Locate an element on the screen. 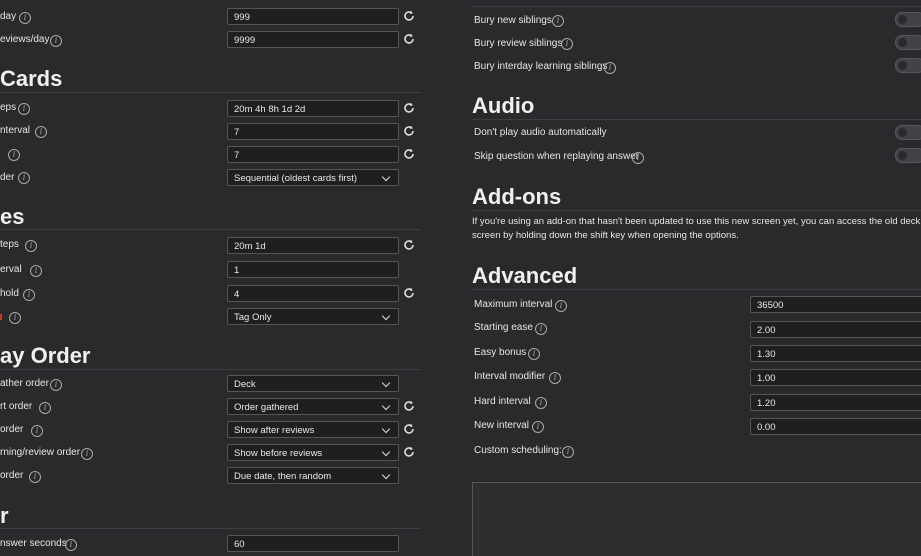  select-value: Order gathered is located at coordinates (266, 407).